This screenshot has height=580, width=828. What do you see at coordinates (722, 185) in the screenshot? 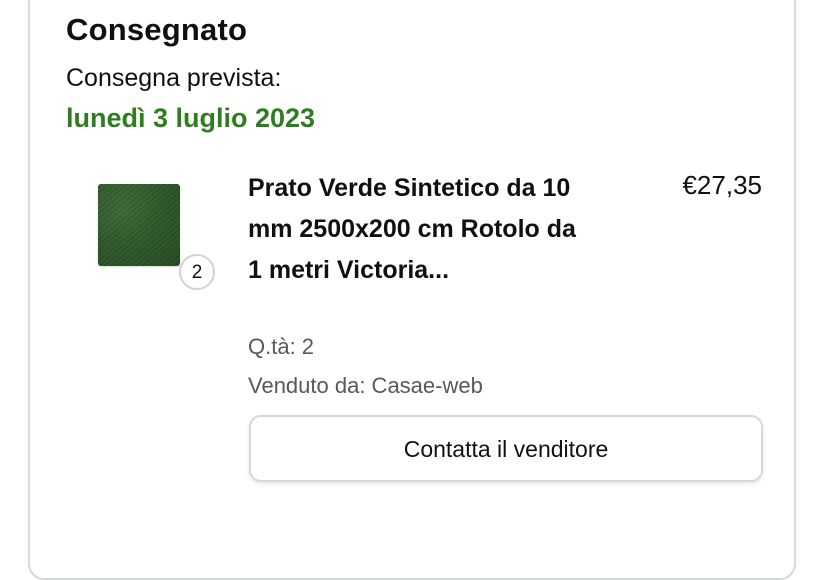
I see `product-price: €27,35` at bounding box center [722, 185].